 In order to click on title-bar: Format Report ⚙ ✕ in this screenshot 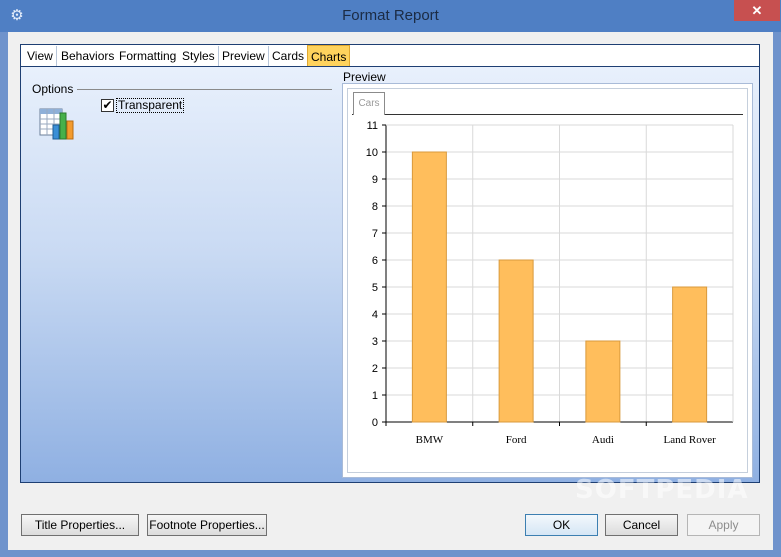, I will do `click(390, 16)`.